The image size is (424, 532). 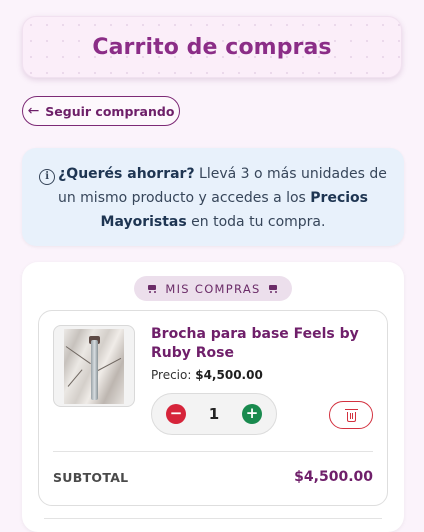 I want to click on info-icon: i, so click(x=47, y=177).